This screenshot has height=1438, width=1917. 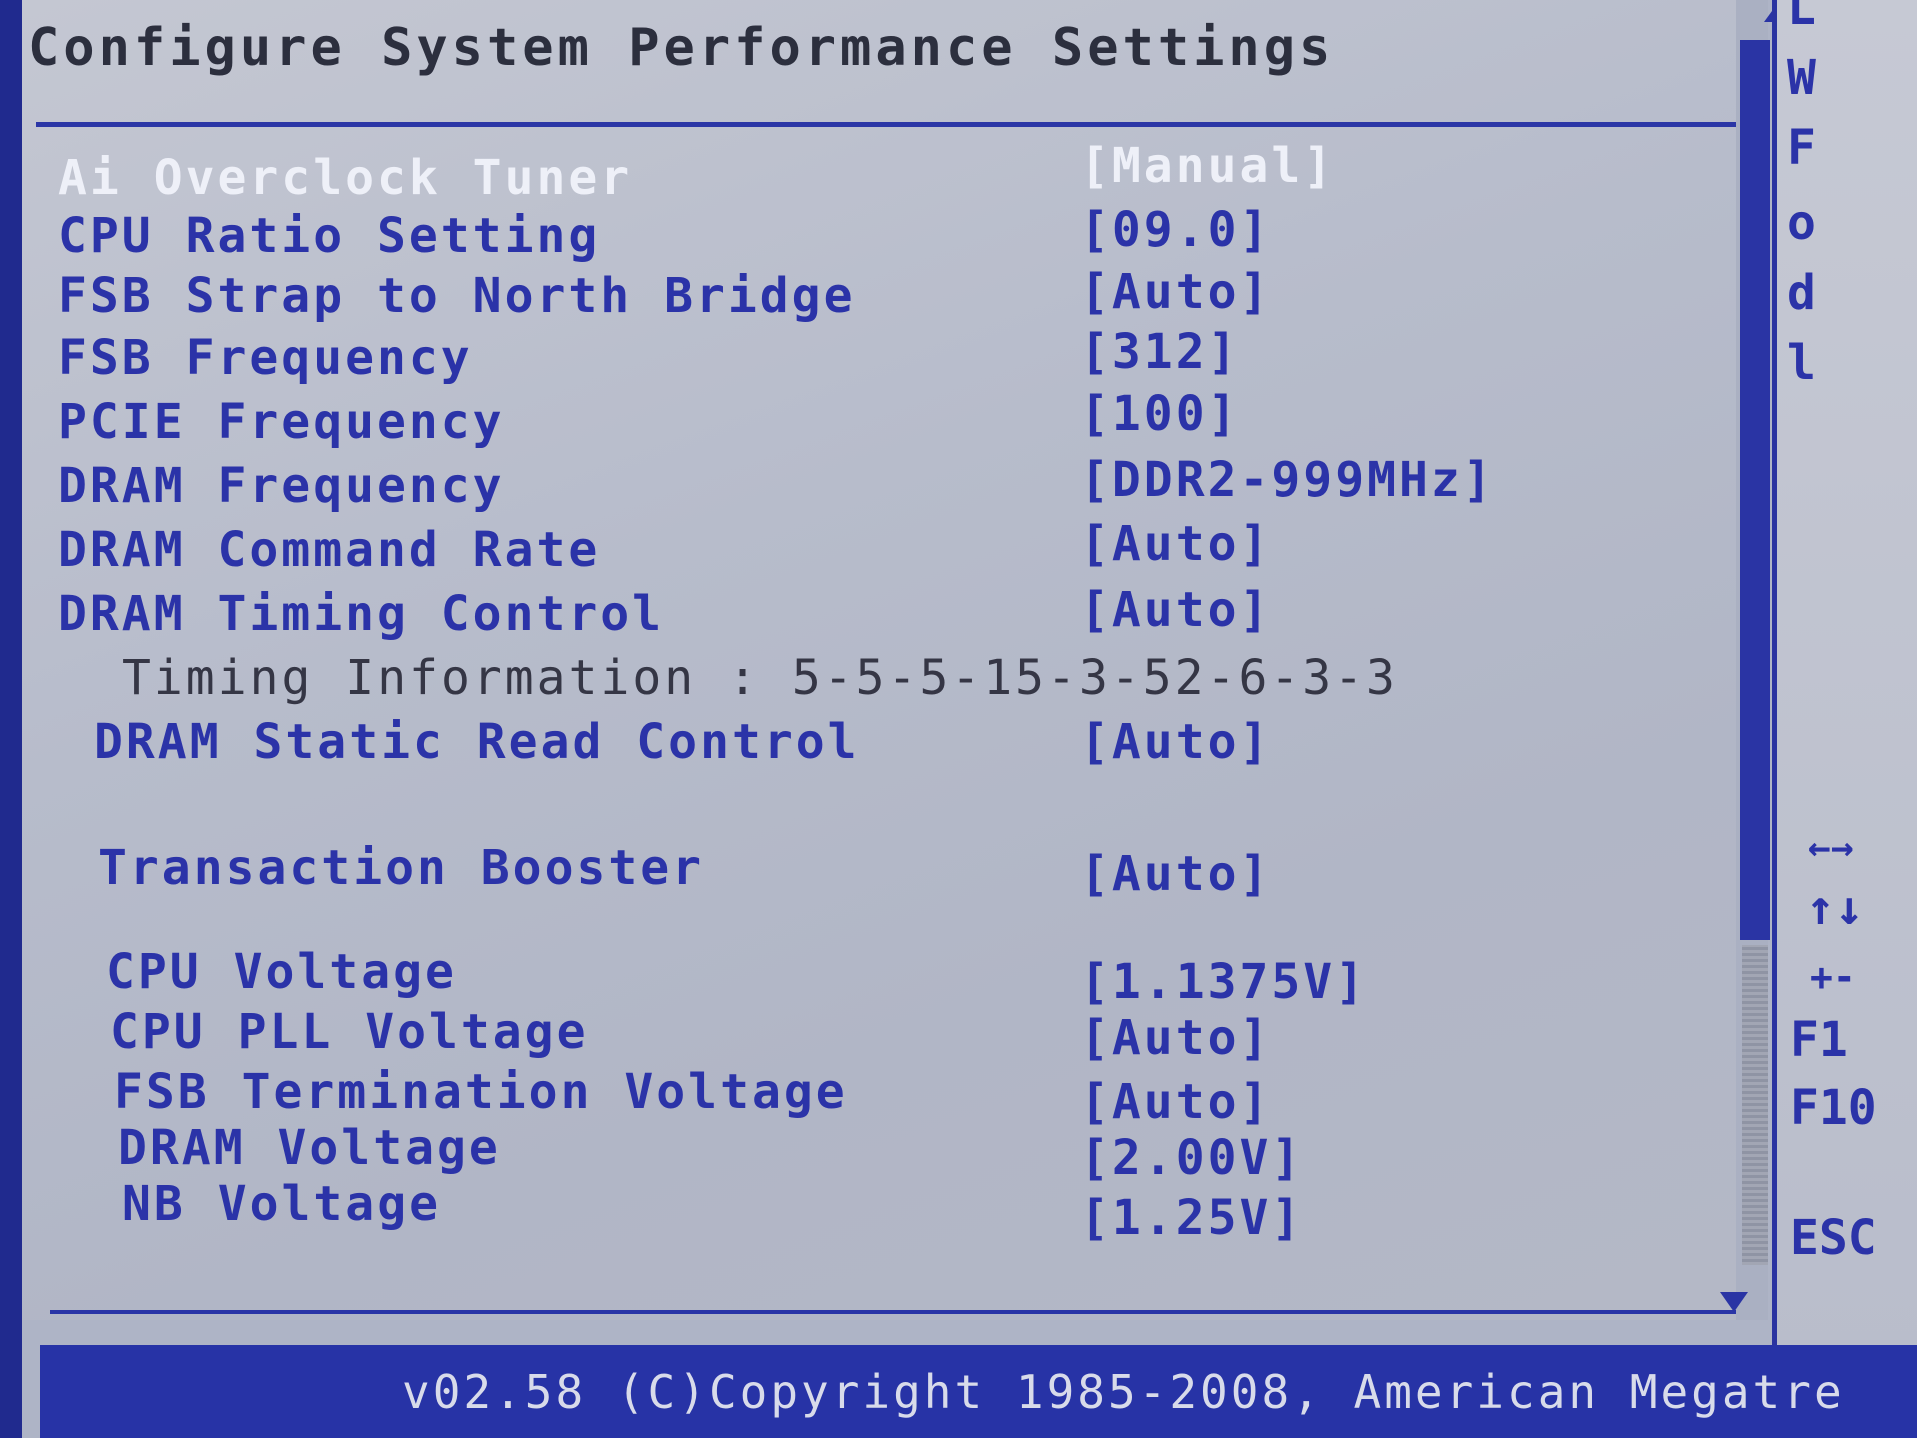 What do you see at coordinates (329, 550) in the screenshot?
I see `setting-label: DRAM Command Rate` at bounding box center [329, 550].